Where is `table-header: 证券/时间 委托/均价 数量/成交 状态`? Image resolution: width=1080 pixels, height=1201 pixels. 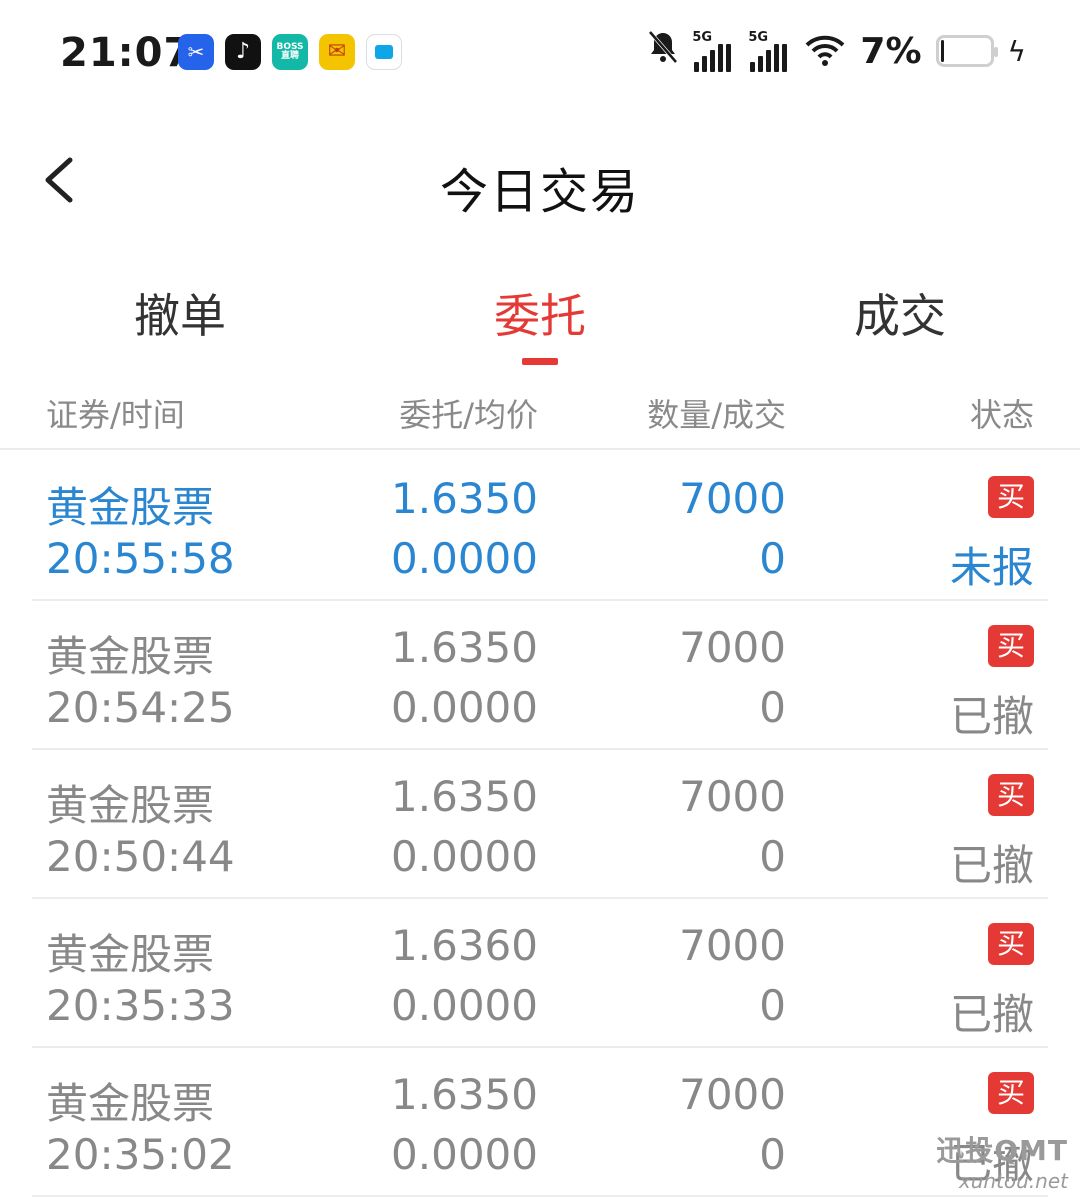 table-header: 证券/时间 委托/均价 数量/成交 状态 is located at coordinates (540, 415).